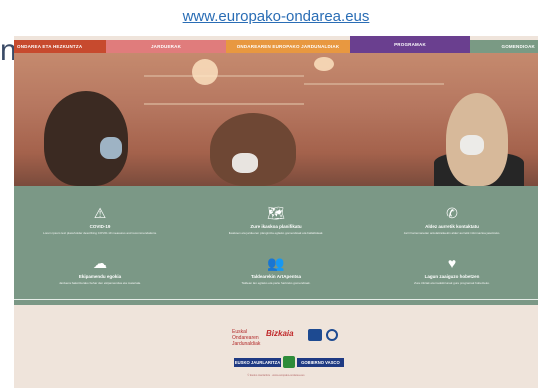 Image resolution: width=552 pixels, height=388 pixels. I want to click on basque-government-logo: EUSKO JAURLARITZA GOBIERNO VASCO, so click(289, 362).